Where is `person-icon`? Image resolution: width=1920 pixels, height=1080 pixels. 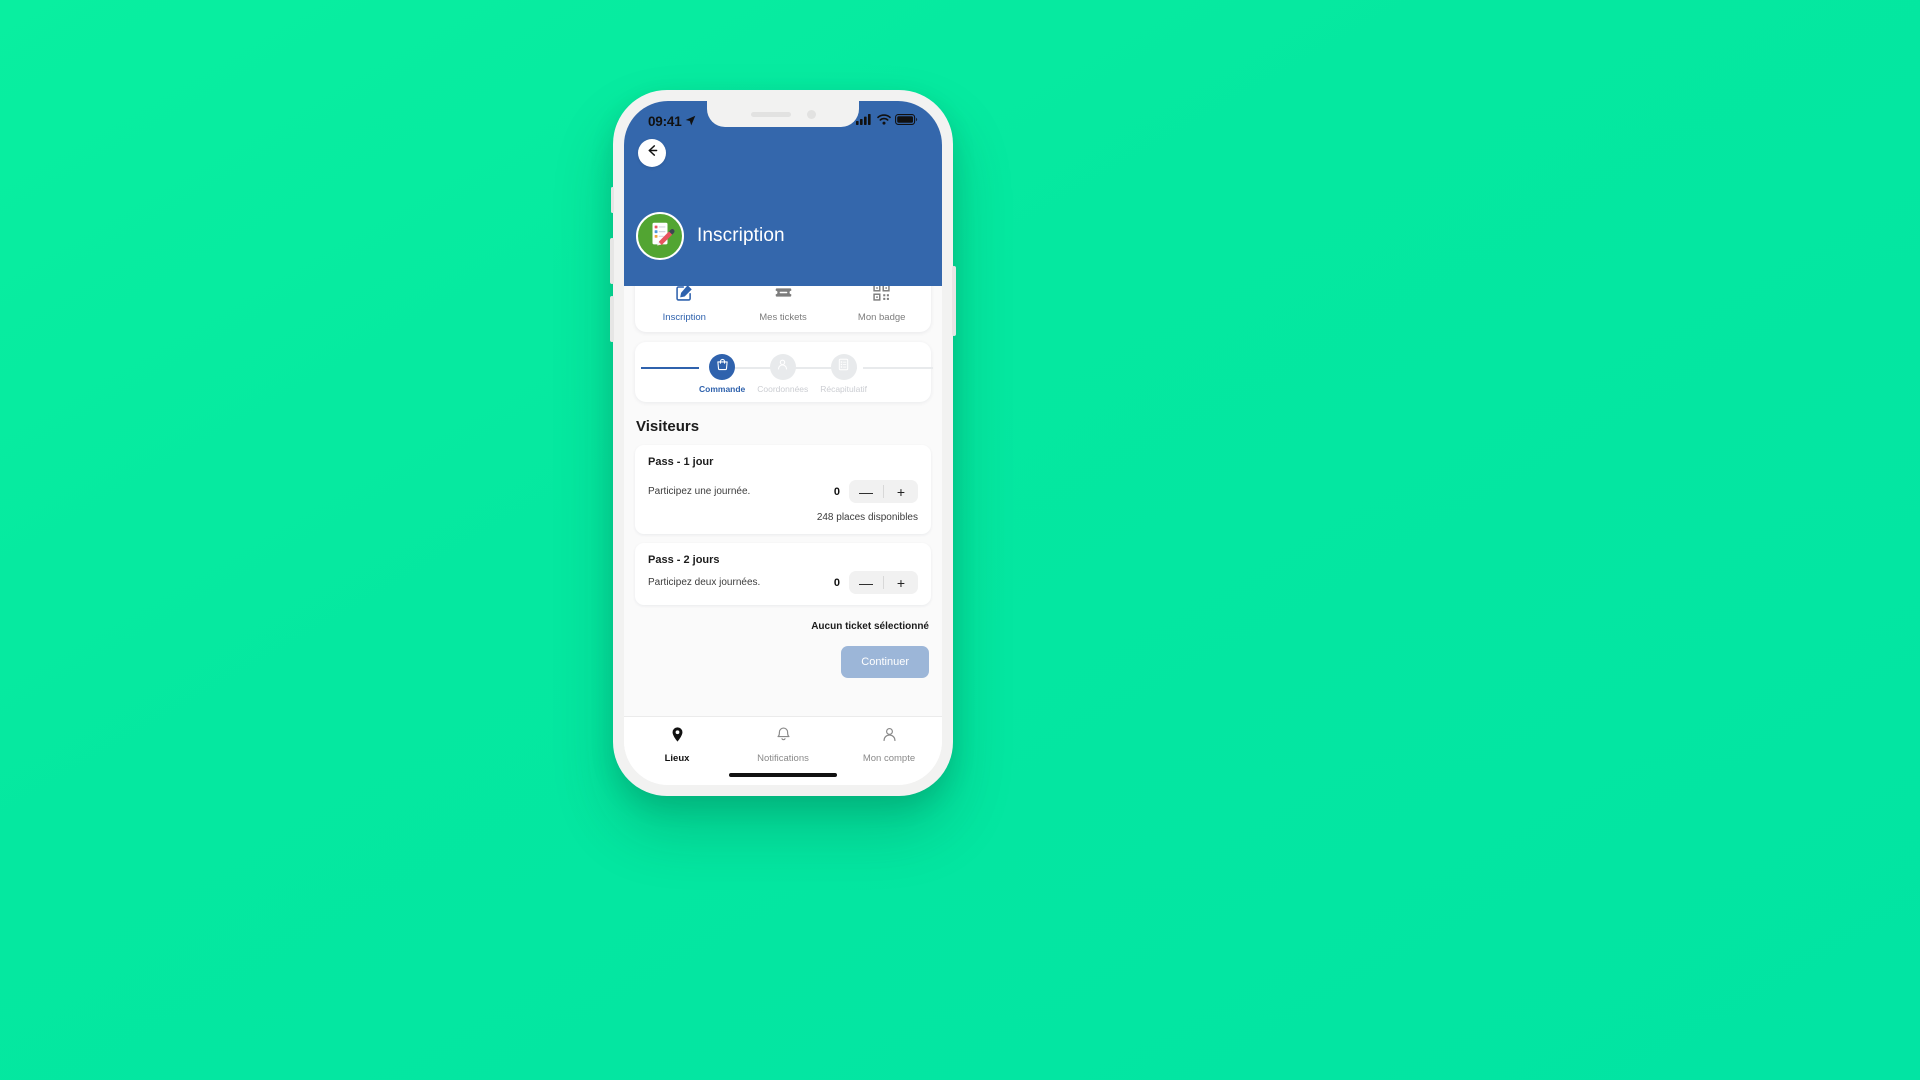 person-icon is located at coordinates (782, 367).